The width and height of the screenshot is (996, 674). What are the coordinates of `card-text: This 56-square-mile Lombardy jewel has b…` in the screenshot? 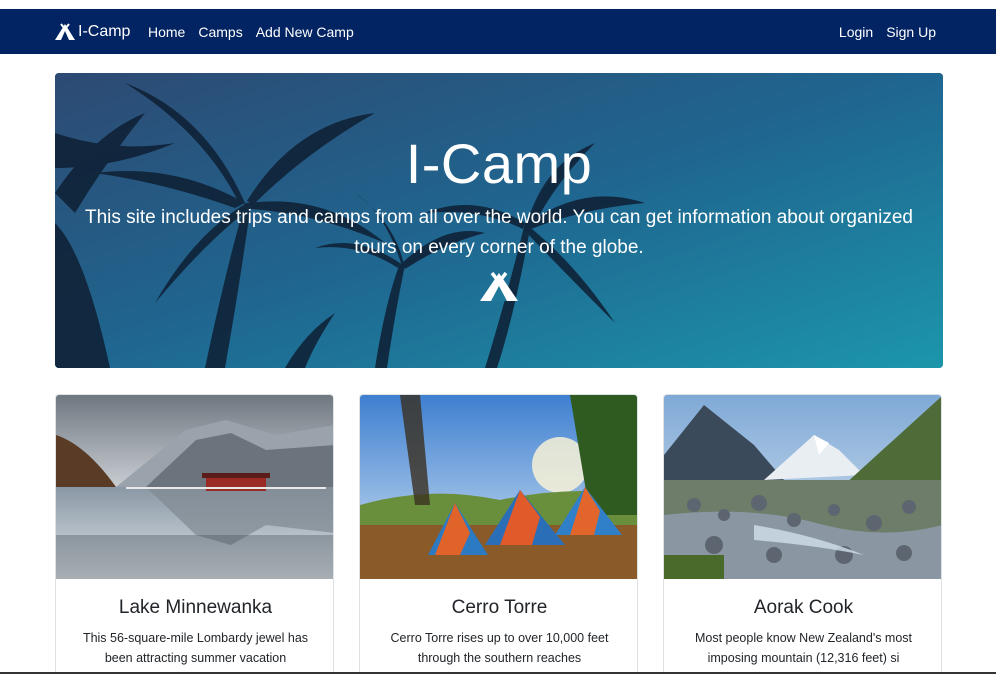 It's located at (195, 648).